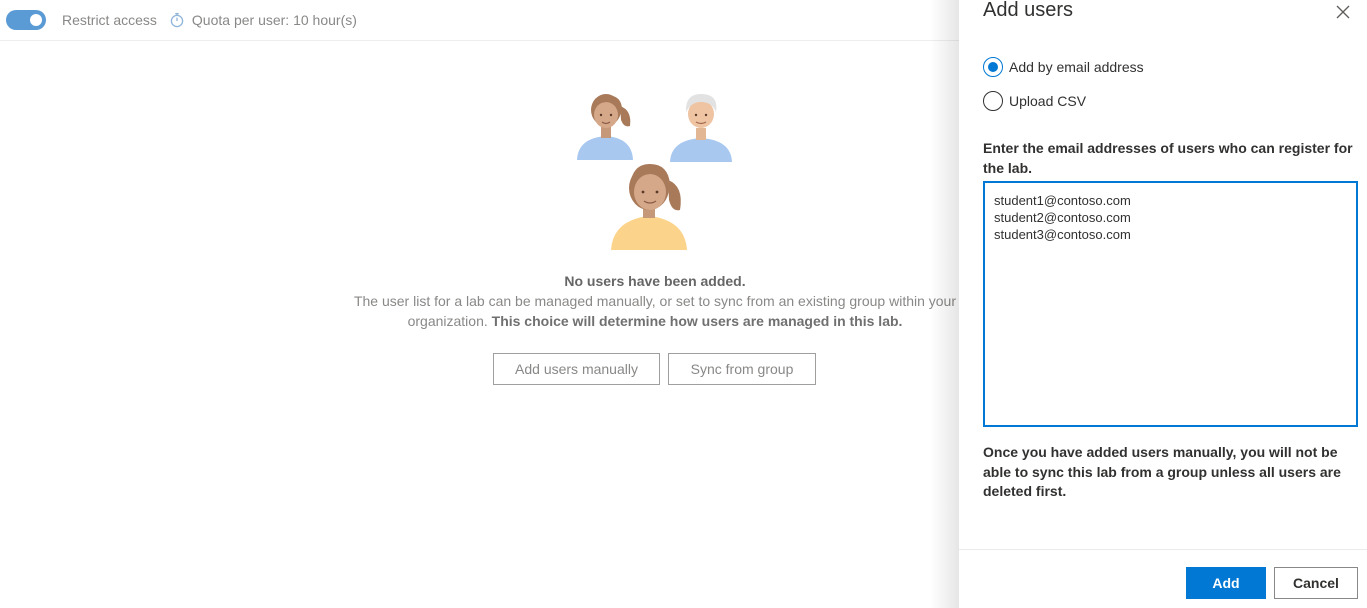 The height and width of the screenshot is (608, 1367). What do you see at coordinates (36, 20) in the screenshot?
I see `toggle-knob` at bounding box center [36, 20].